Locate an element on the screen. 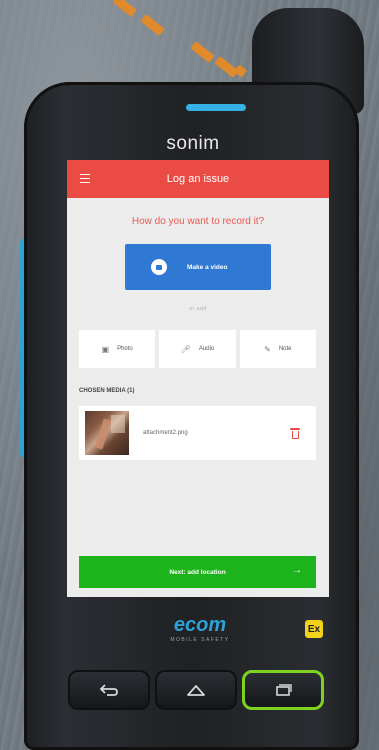 This screenshot has width=379, height=750. arrow-right-icon: → is located at coordinates (297, 570).